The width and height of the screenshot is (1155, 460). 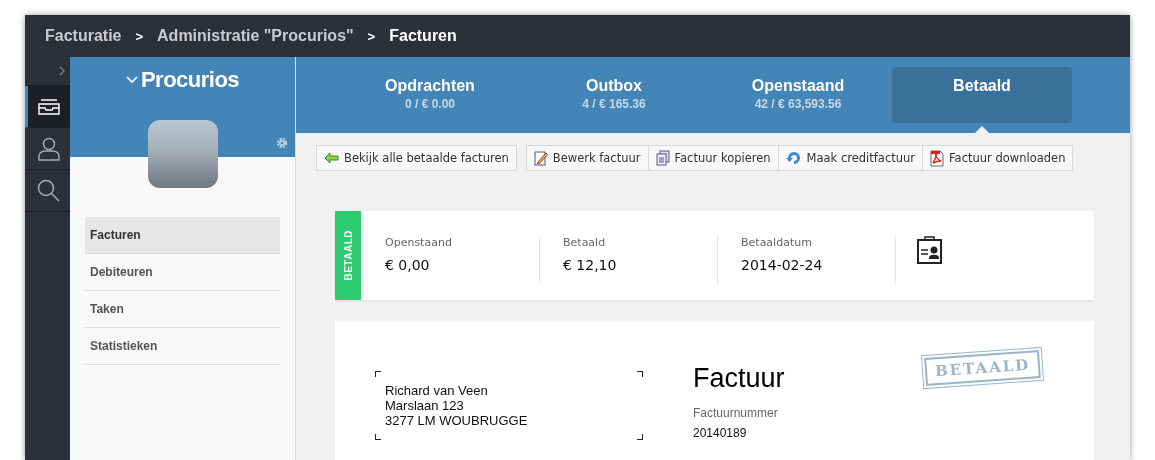 I want to click on sidebar-item: Facturen, so click(x=182, y=235).